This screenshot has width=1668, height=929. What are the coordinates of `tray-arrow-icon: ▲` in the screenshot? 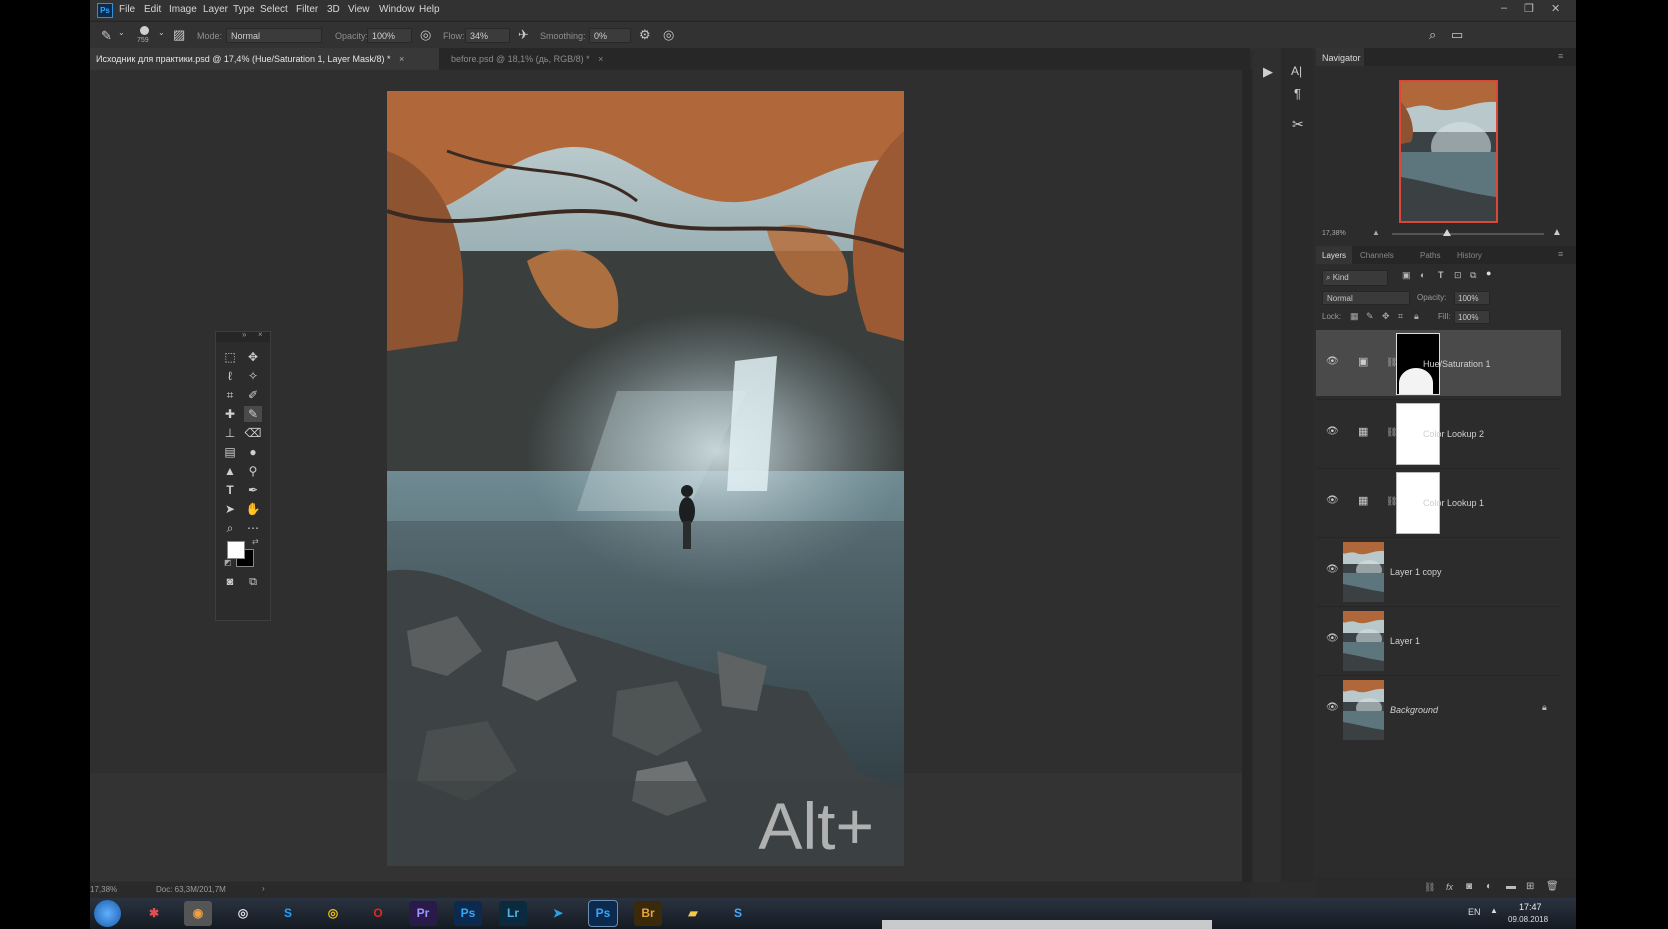 It's located at (1494, 910).